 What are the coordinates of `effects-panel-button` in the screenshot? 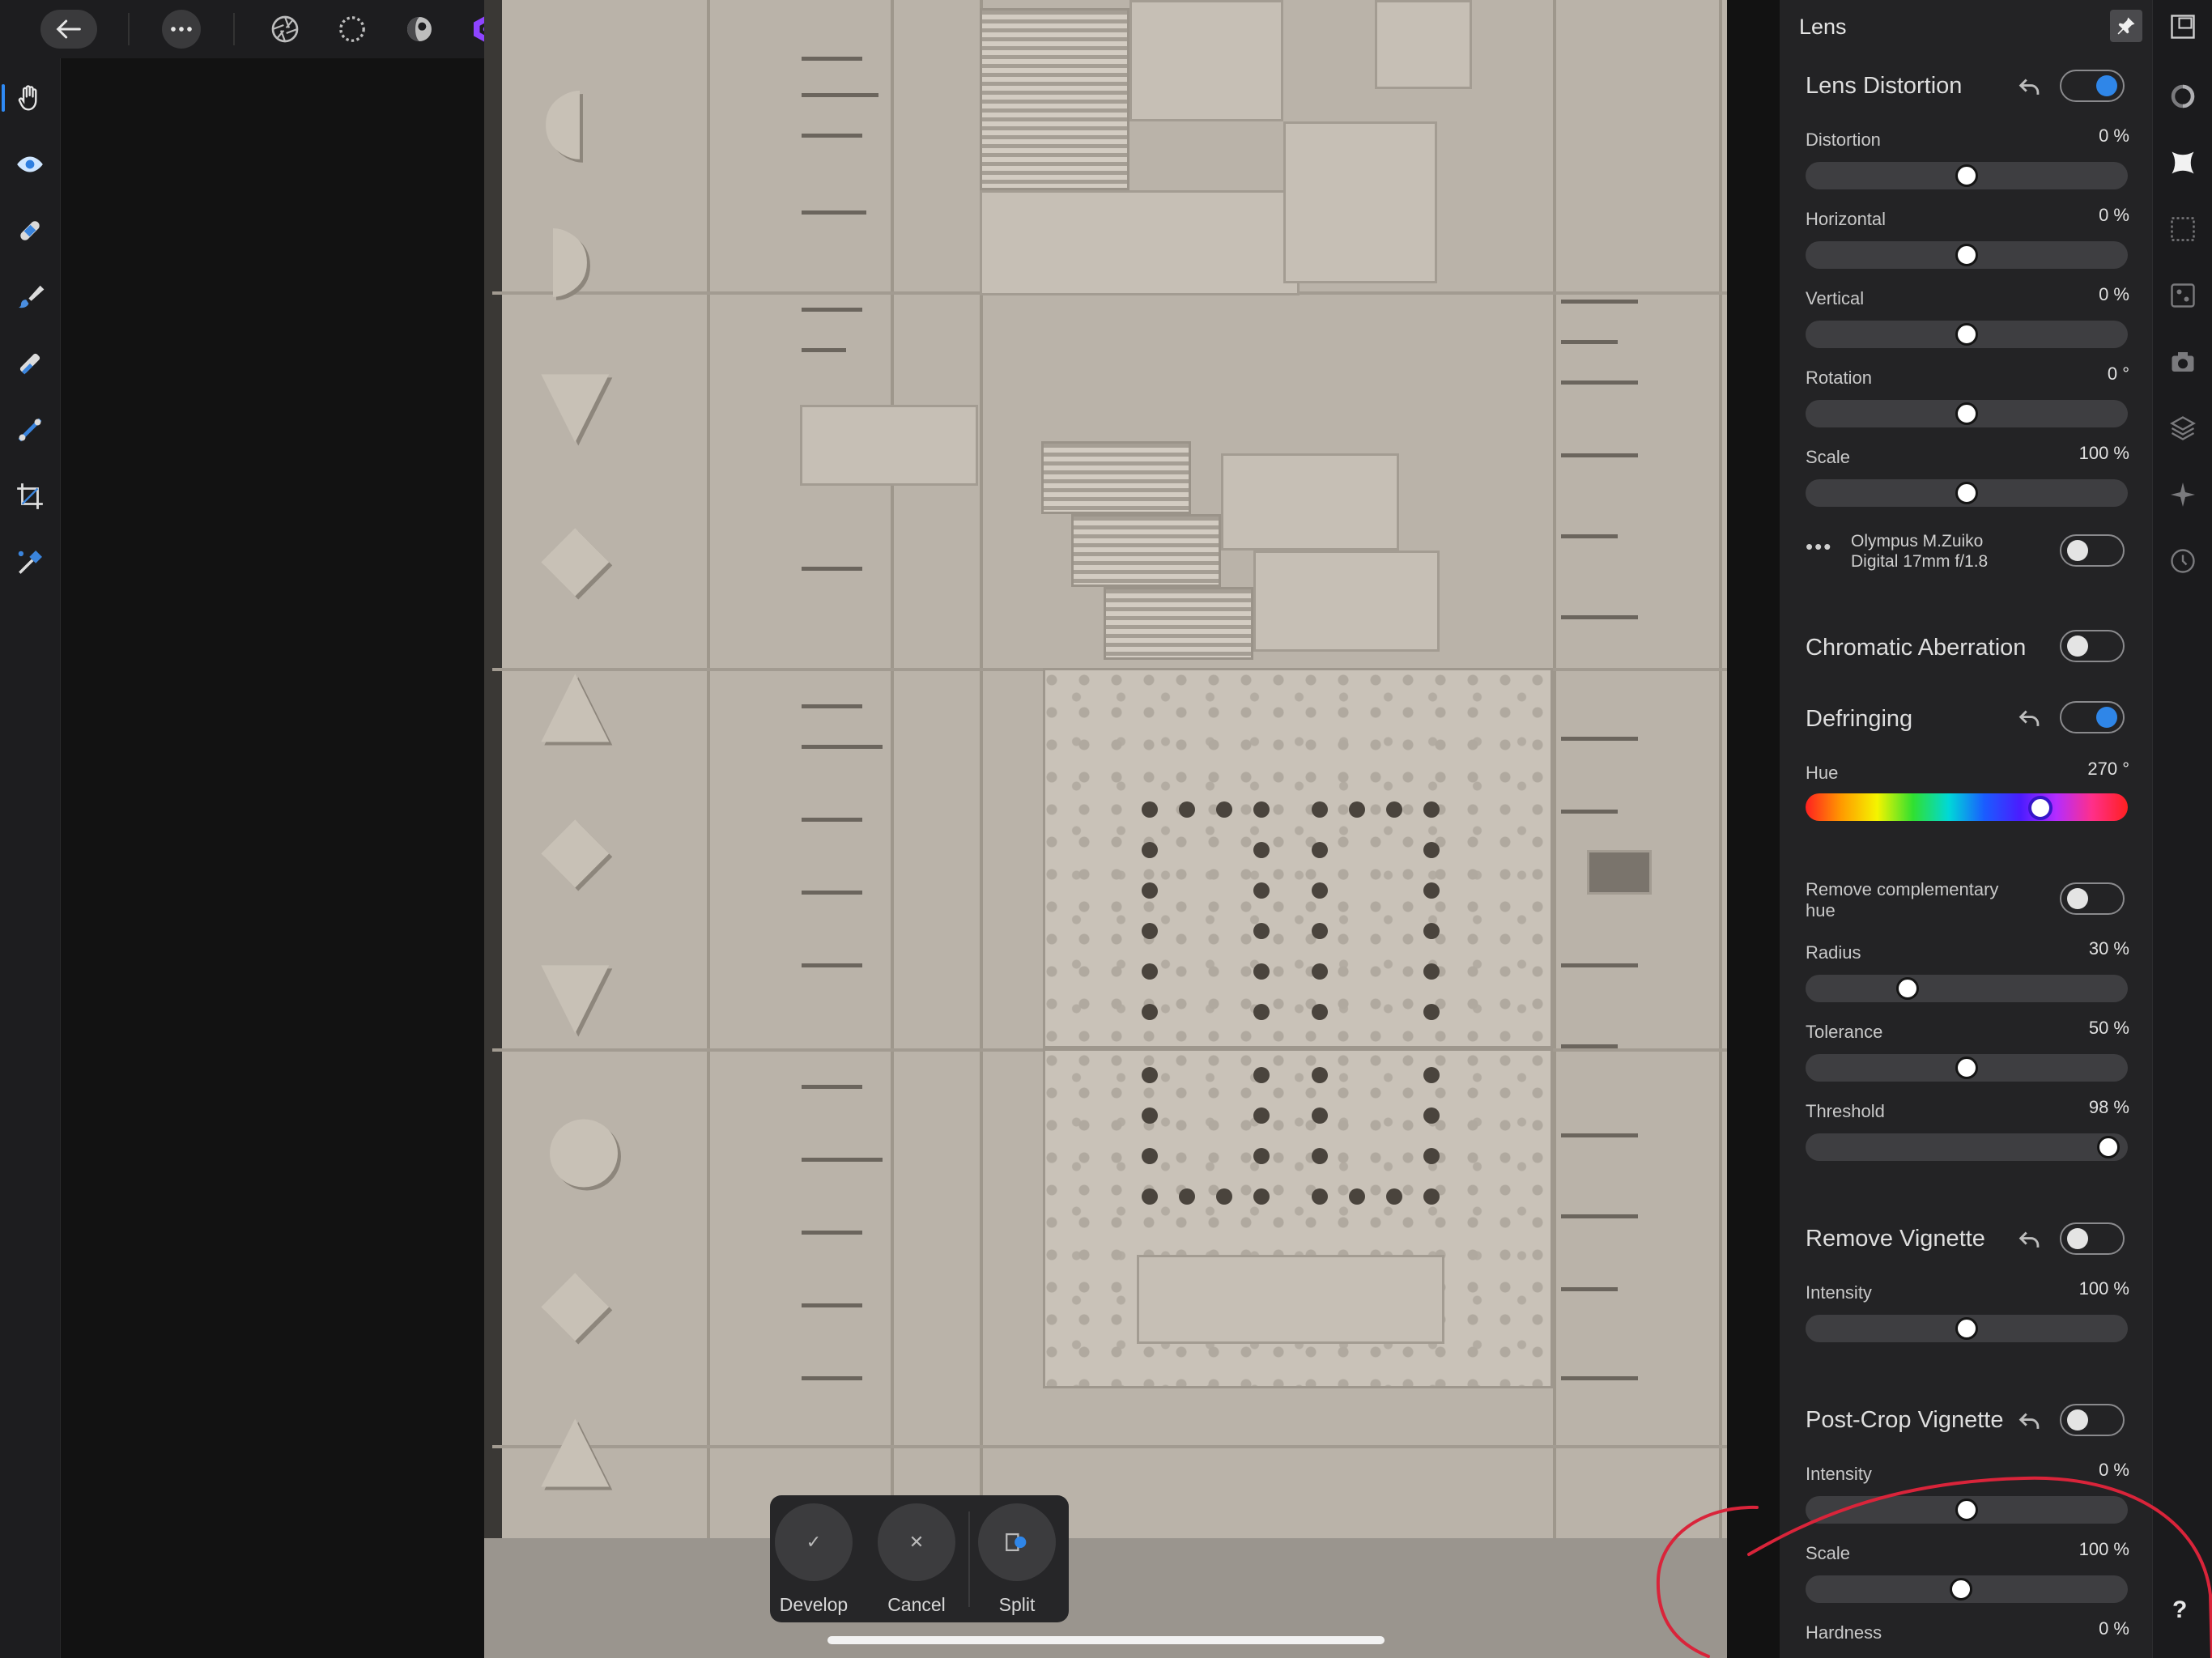 It's located at (2182, 295).